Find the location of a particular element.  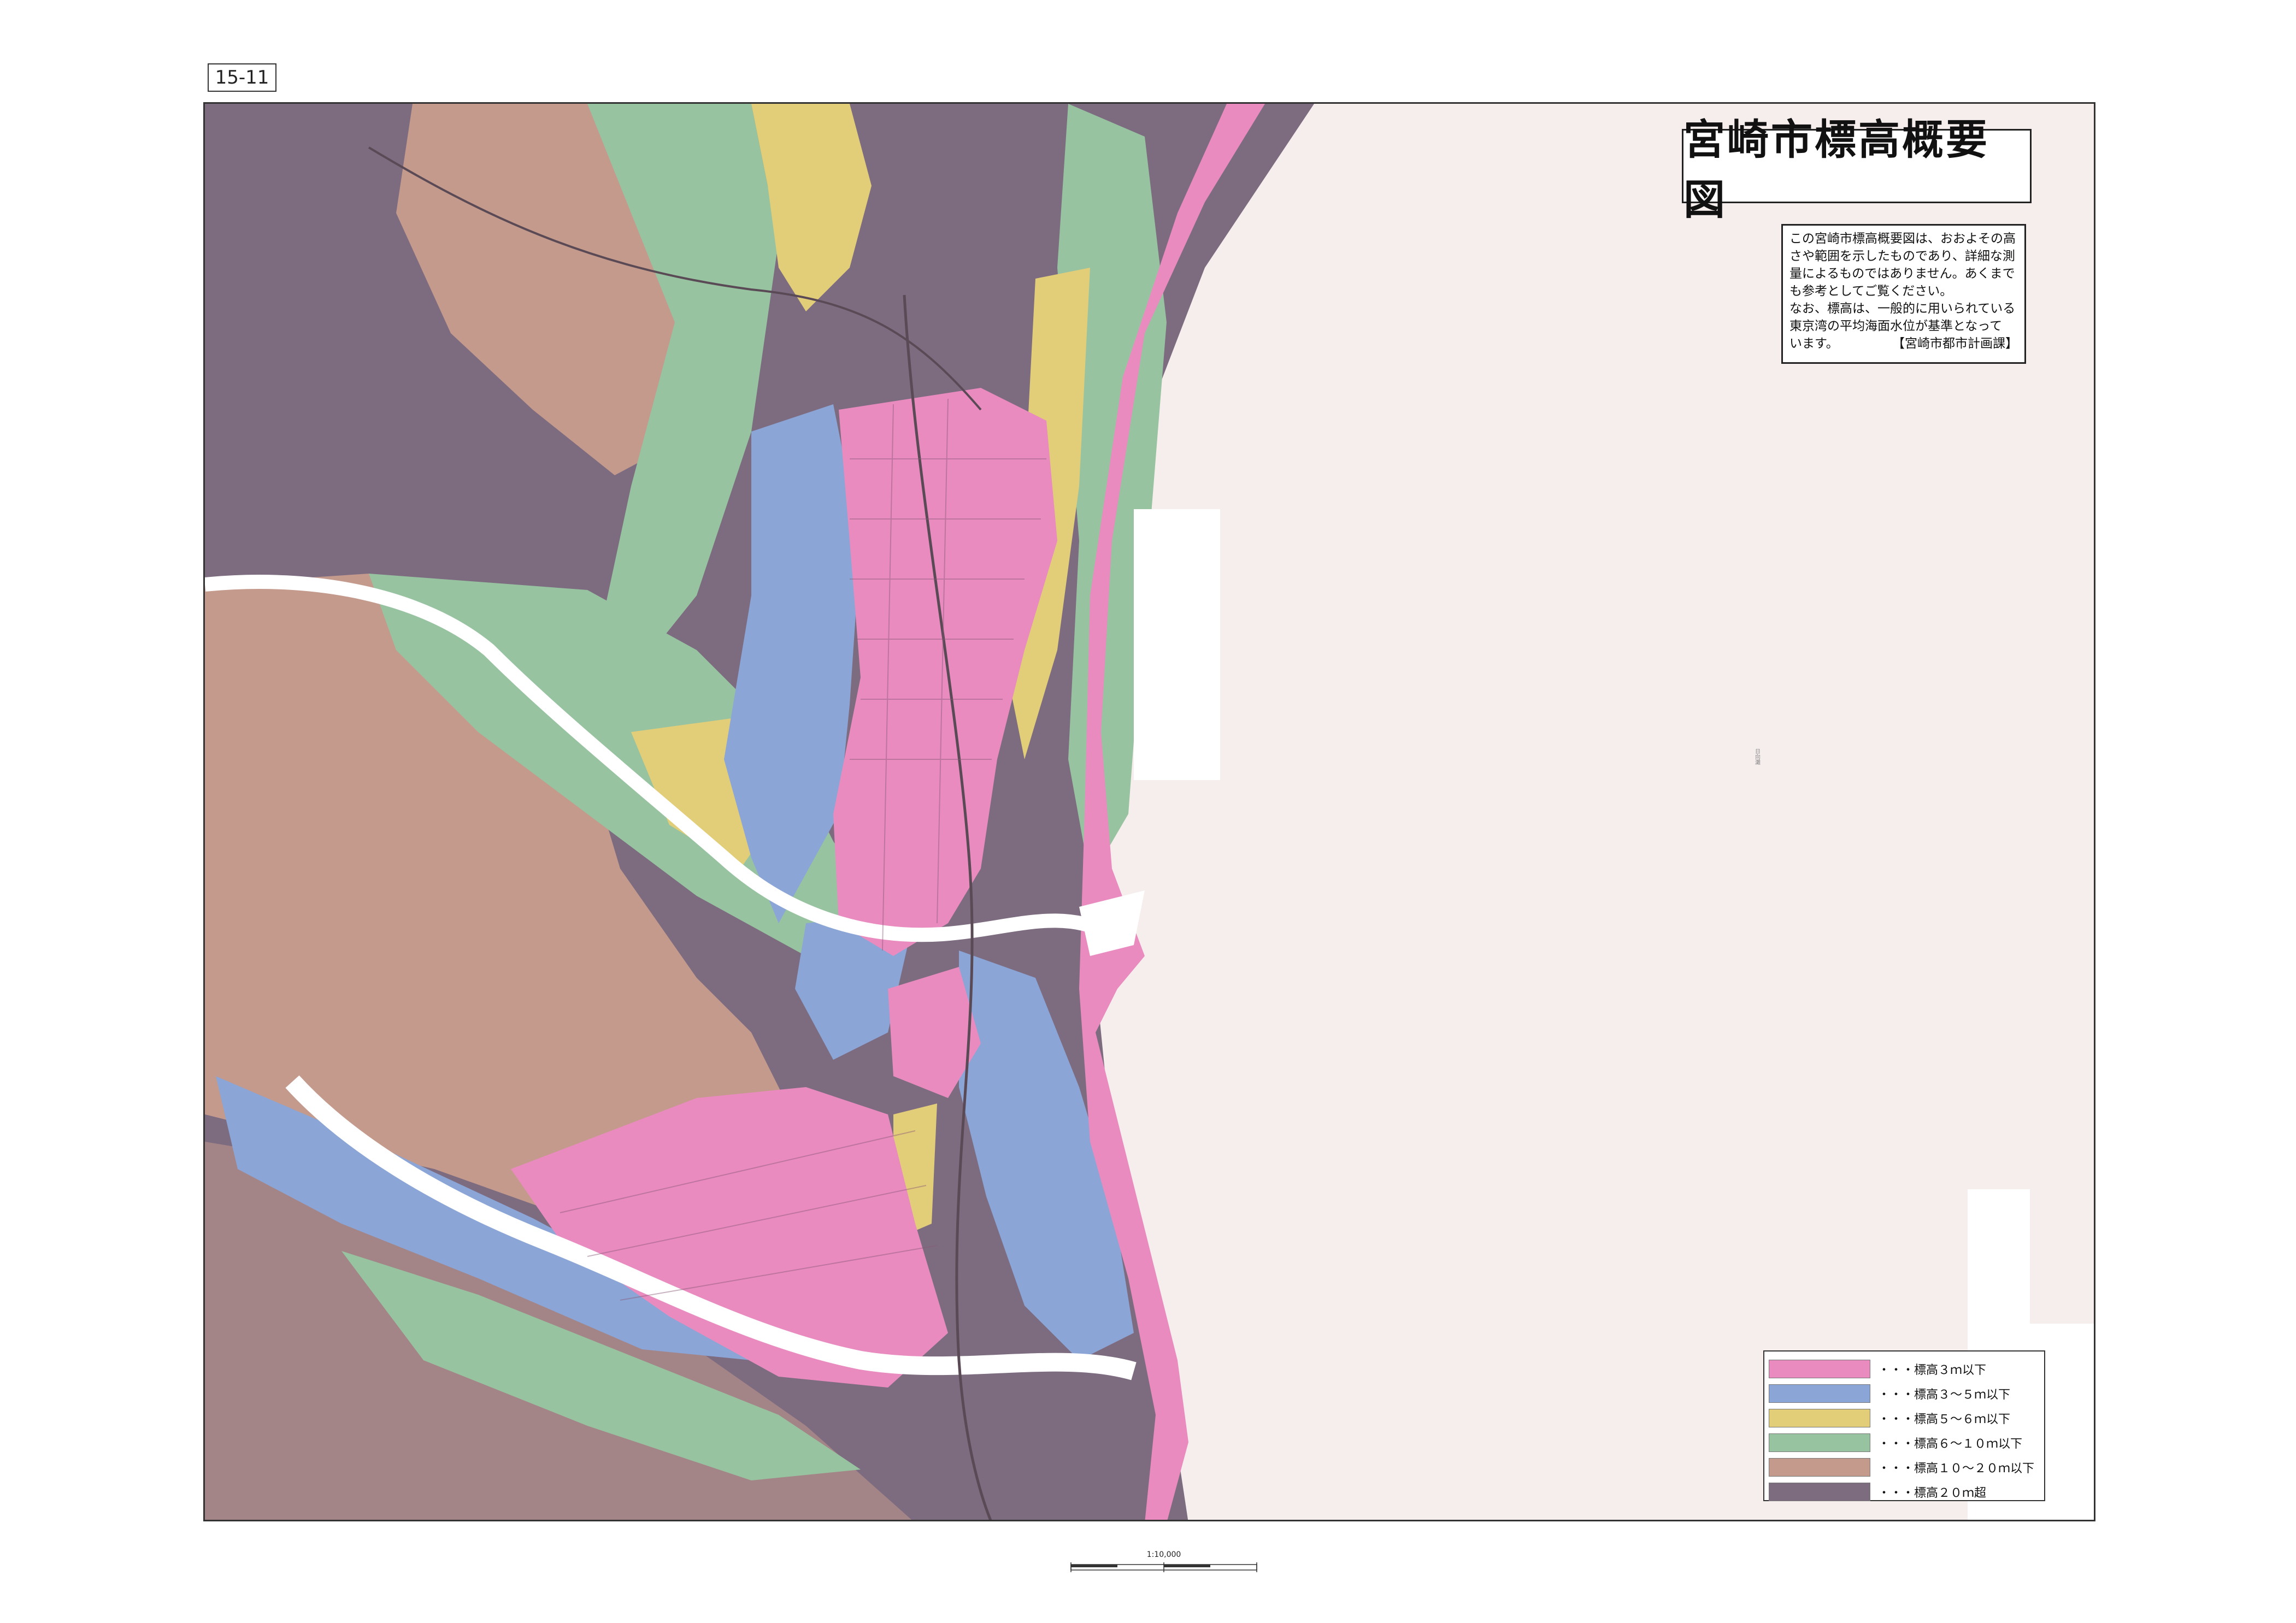

legend-item: ・・・標高３～５ｍ以下 is located at coordinates (1904, 1394).